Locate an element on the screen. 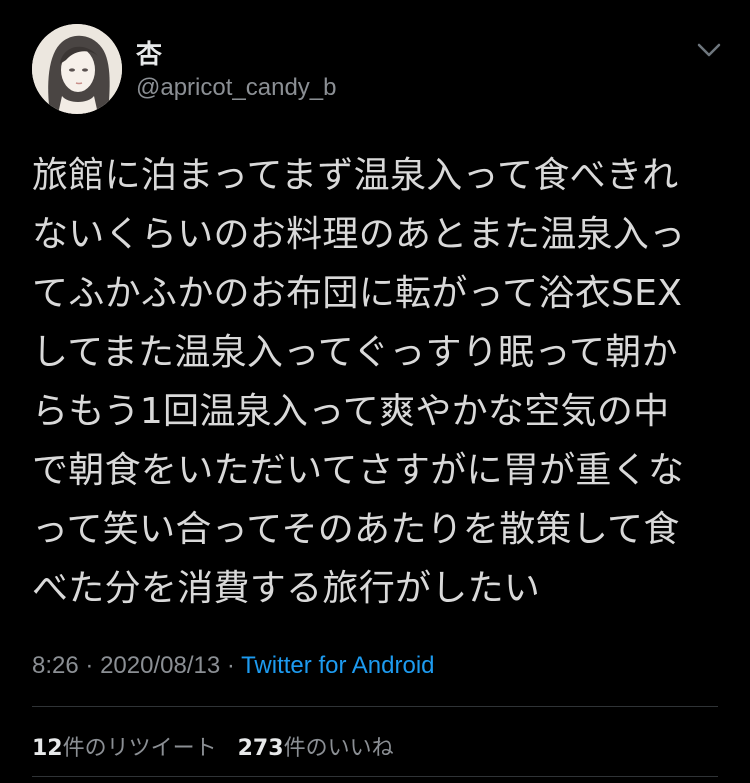 This screenshot has height=783, width=750. tweet-stats: 12件のリツイート 273件のいいね is located at coordinates (213, 746).